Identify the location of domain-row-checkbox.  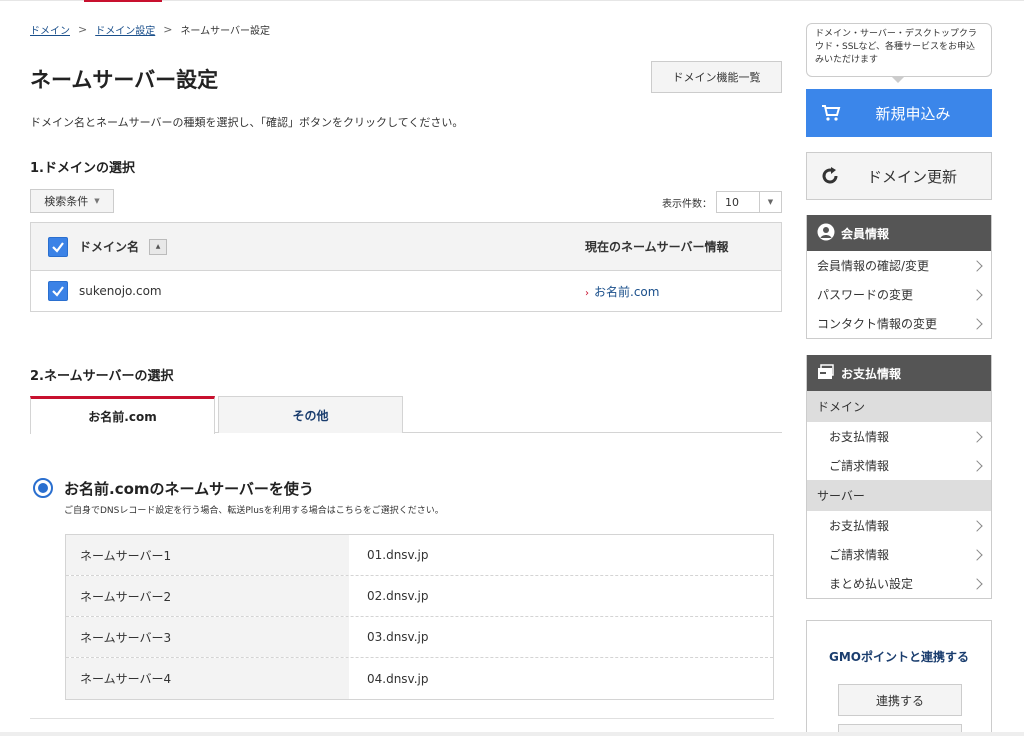
(58, 291).